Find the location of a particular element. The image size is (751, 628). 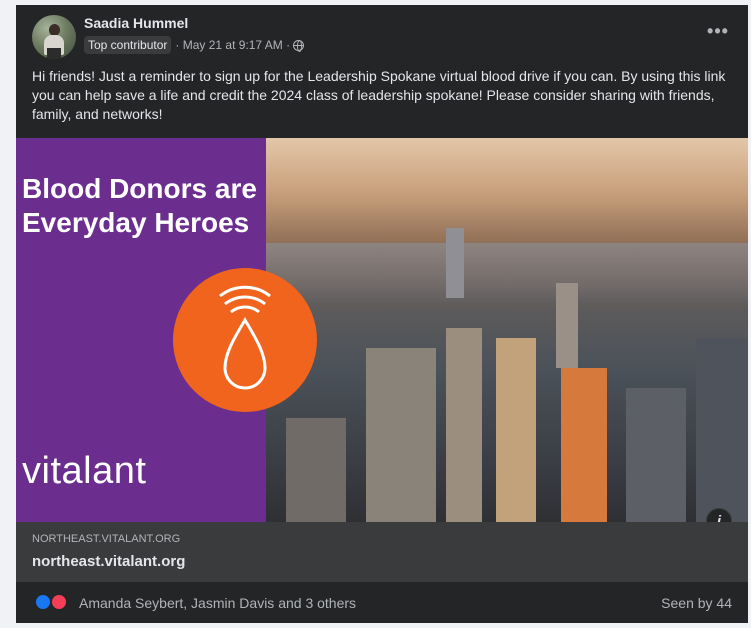

drop-badge is located at coordinates (245, 340).